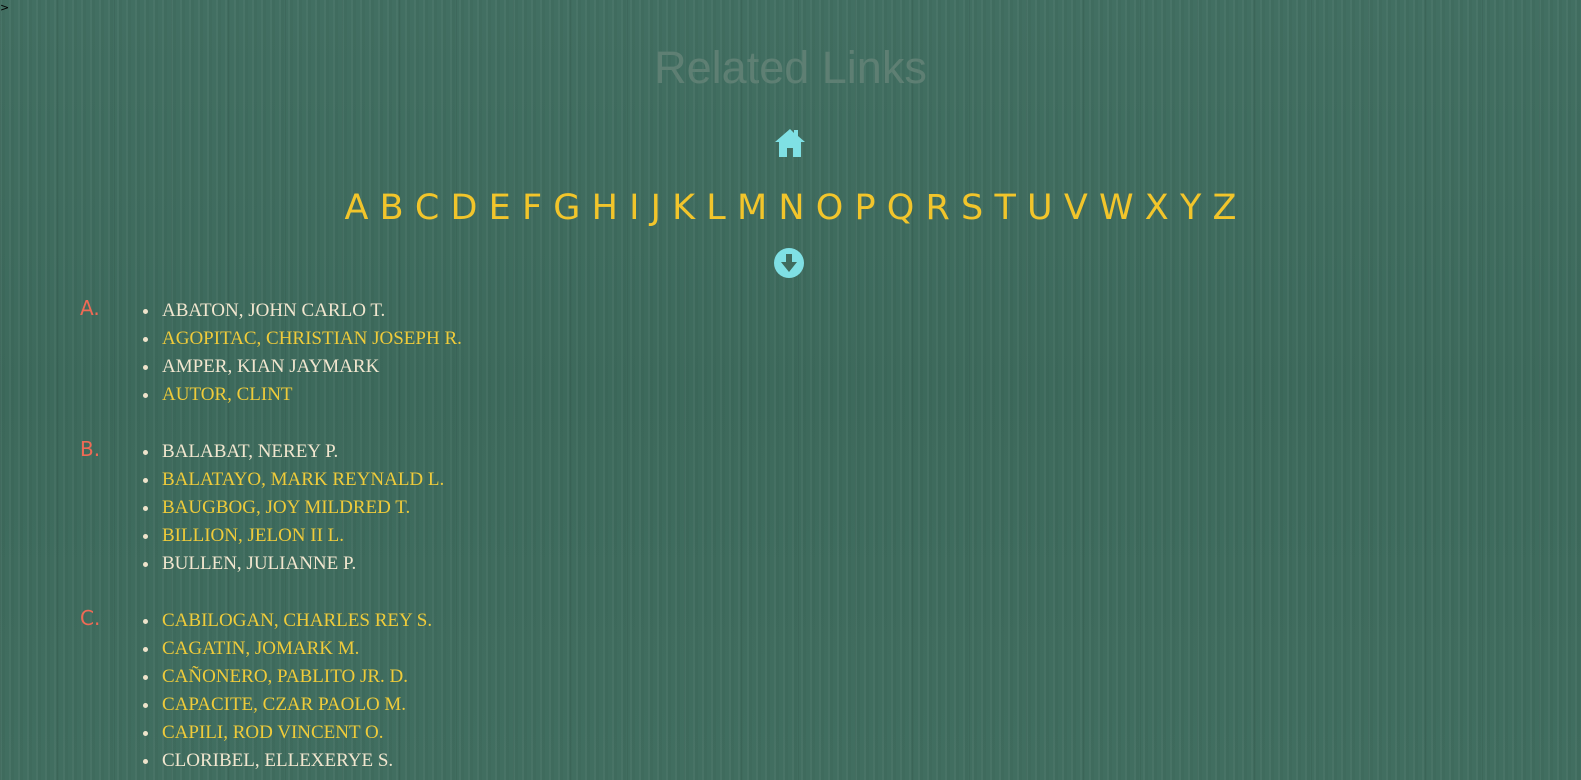  I want to click on alpha-link-s: S, so click(972, 208).